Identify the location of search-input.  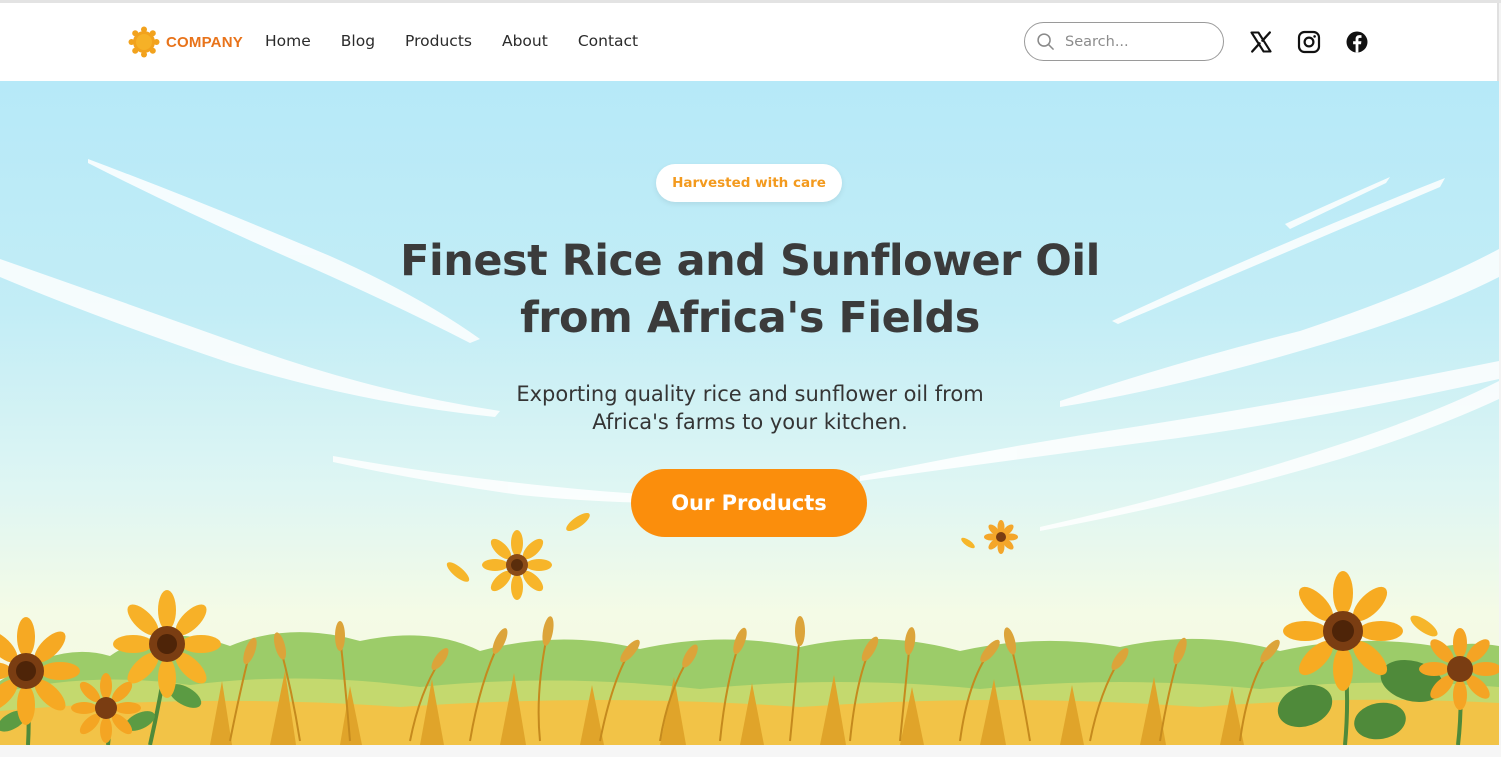
(1140, 41).